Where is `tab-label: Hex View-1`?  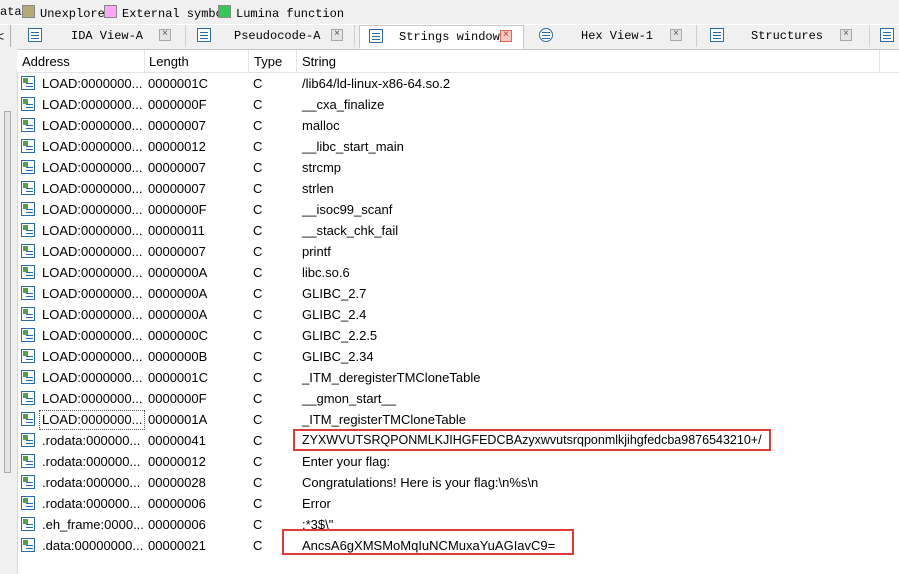 tab-label: Hex View-1 is located at coordinates (617, 36).